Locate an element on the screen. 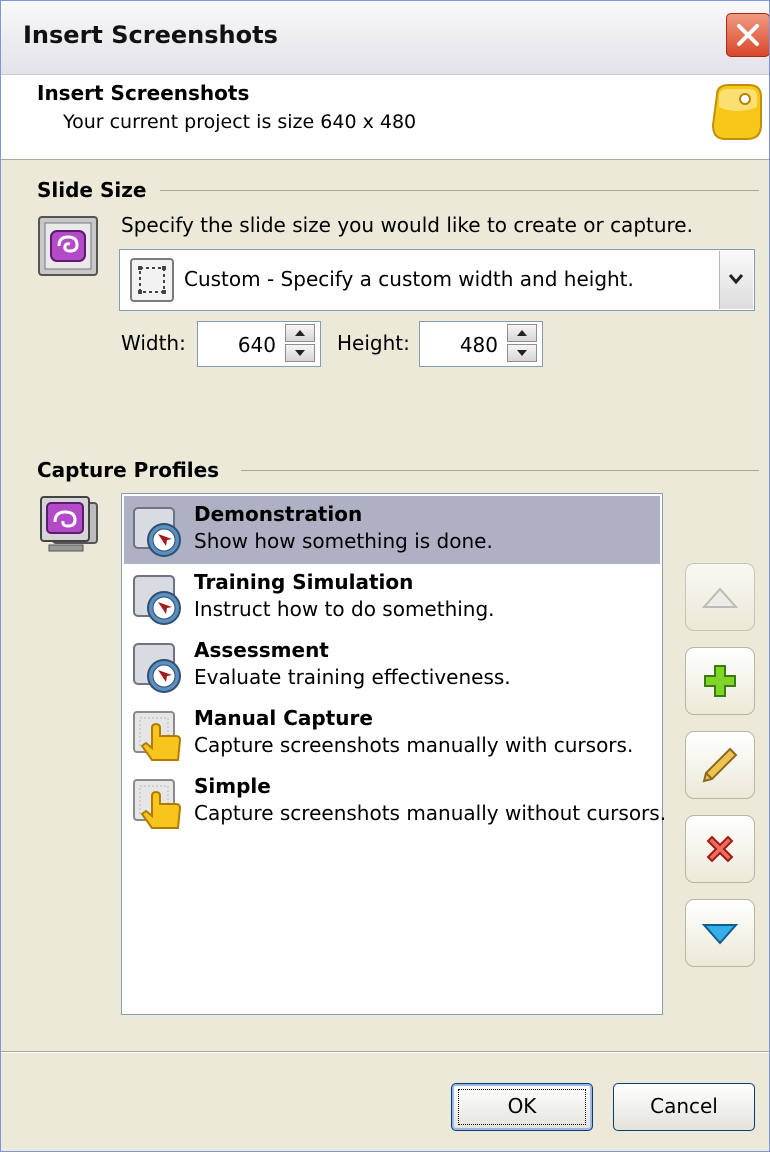  yellow-tag-icon is located at coordinates (736, 112).